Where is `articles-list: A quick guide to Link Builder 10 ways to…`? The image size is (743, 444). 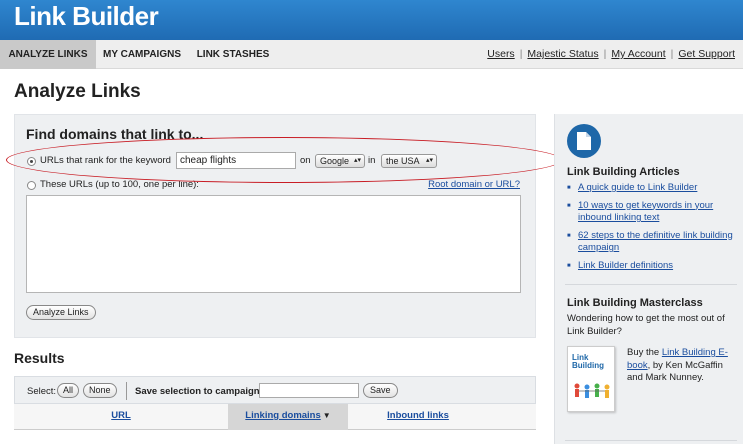 articles-list: A quick guide to Link Builder 10 ways to… is located at coordinates (652, 229).